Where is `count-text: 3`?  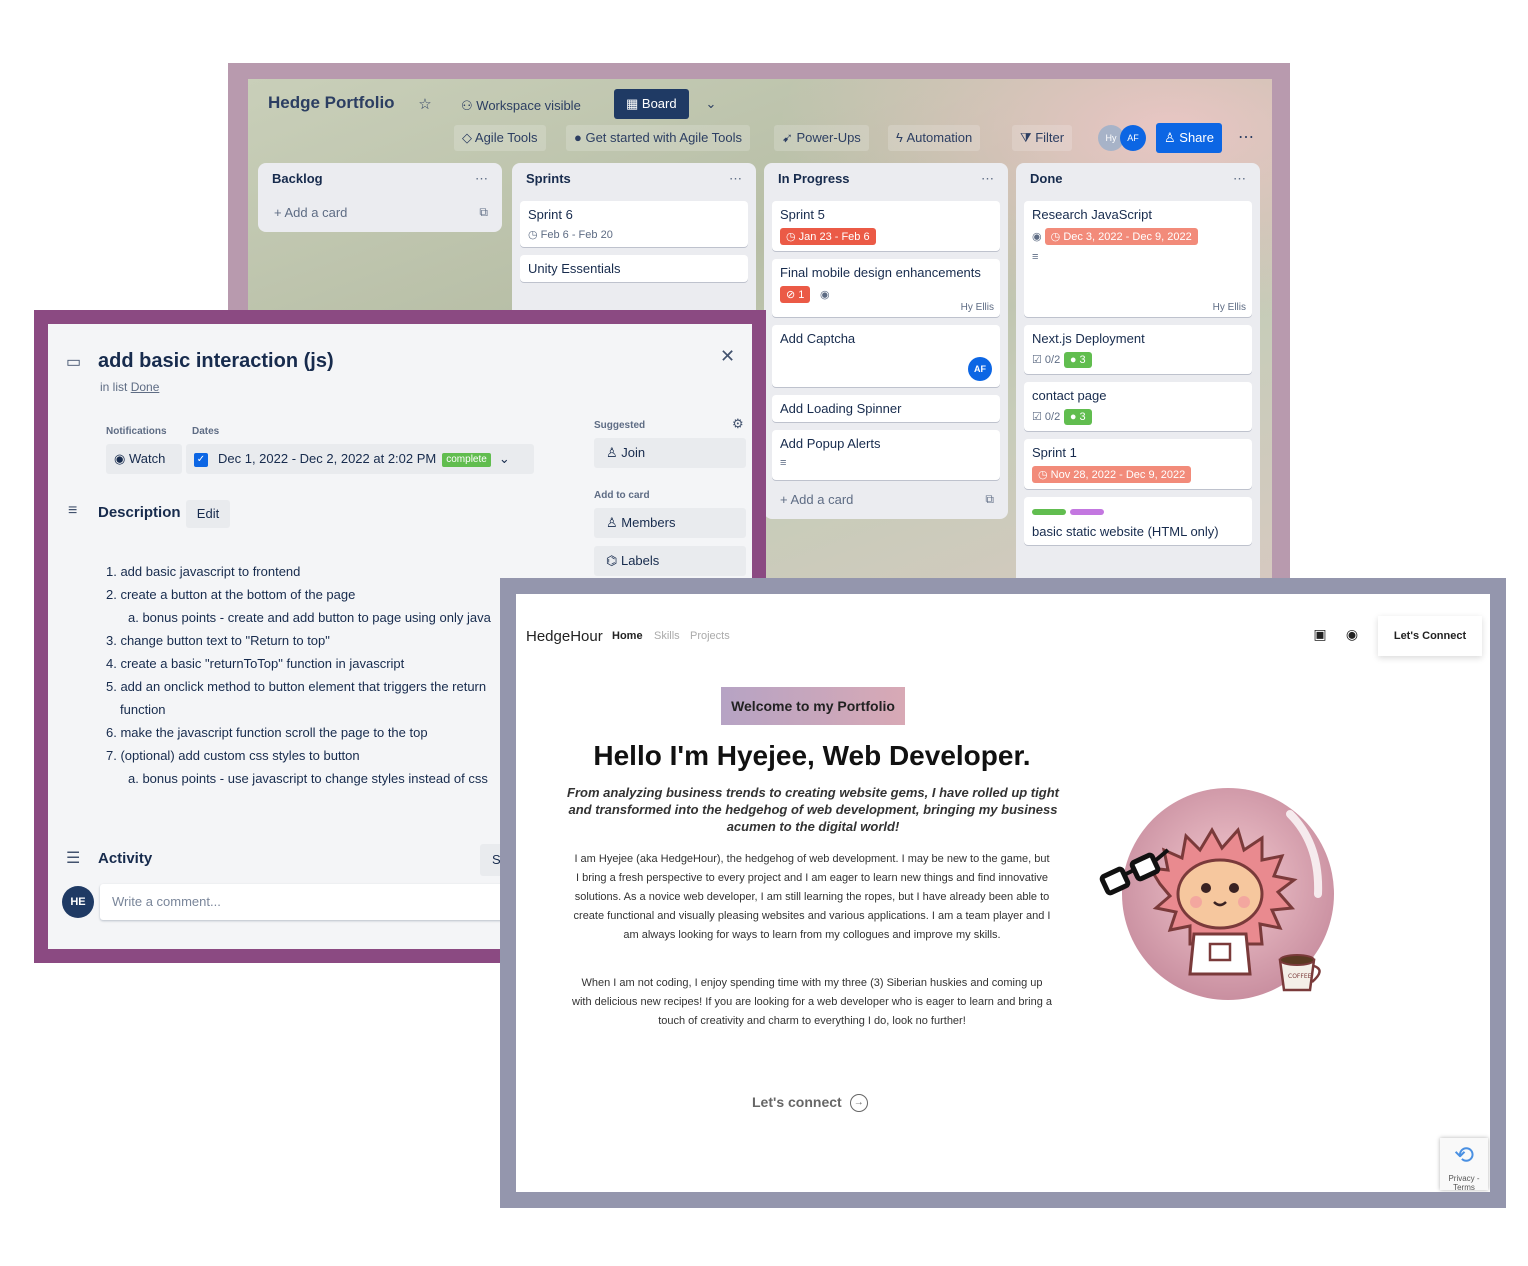
count-text: 3 is located at coordinates (1082, 417).